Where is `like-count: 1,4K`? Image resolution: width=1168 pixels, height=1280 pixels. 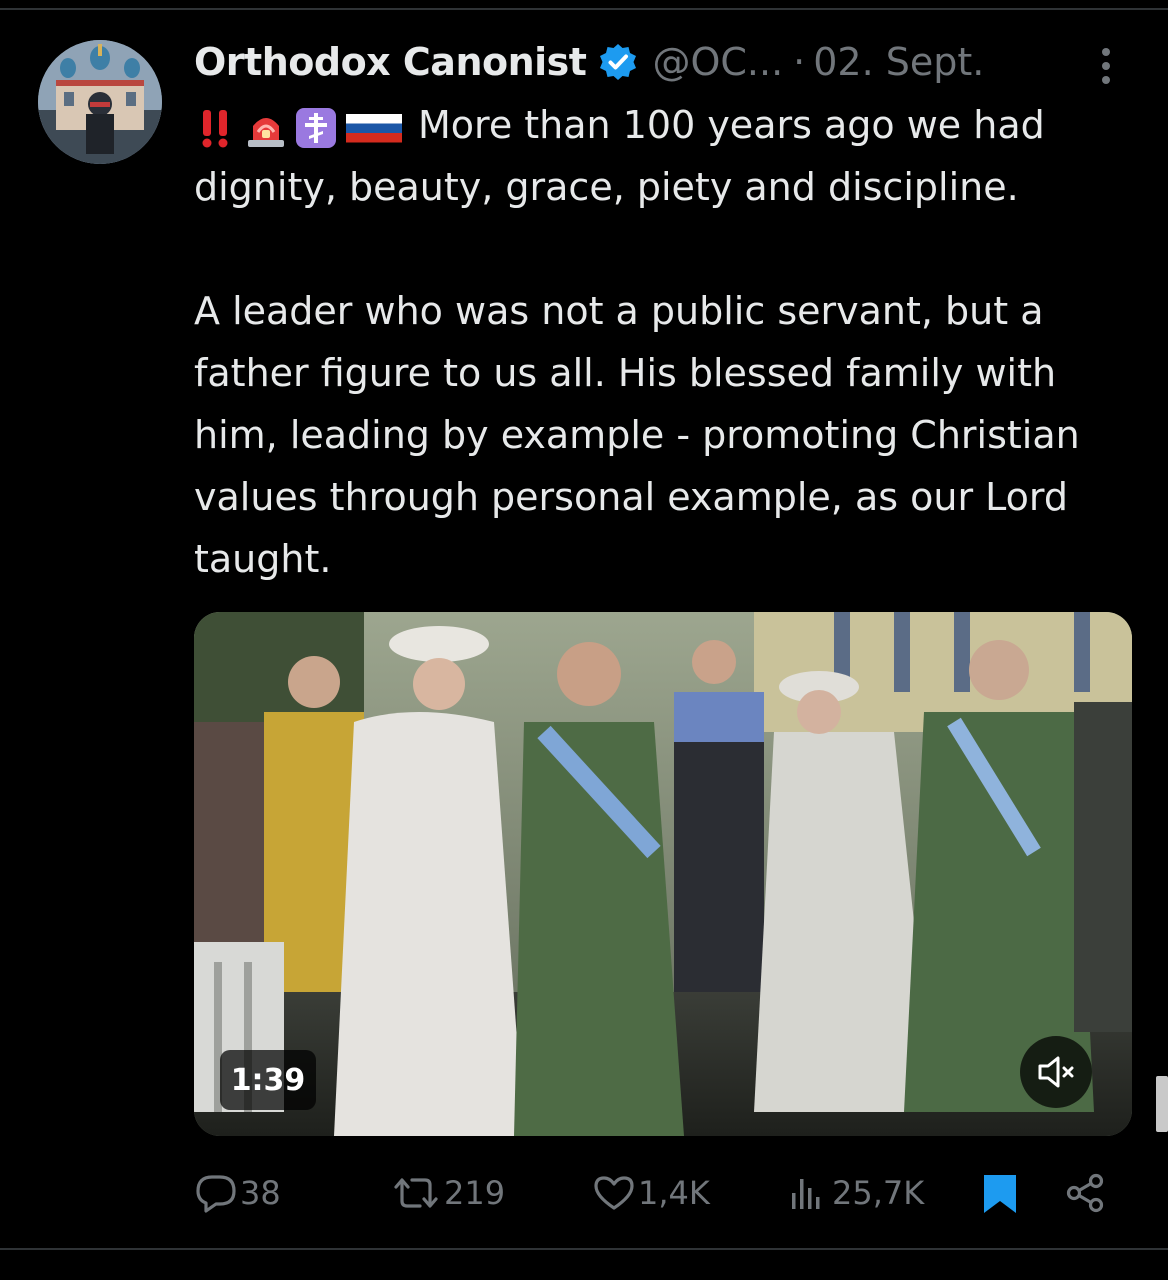 like-count: 1,4K is located at coordinates (674, 1193).